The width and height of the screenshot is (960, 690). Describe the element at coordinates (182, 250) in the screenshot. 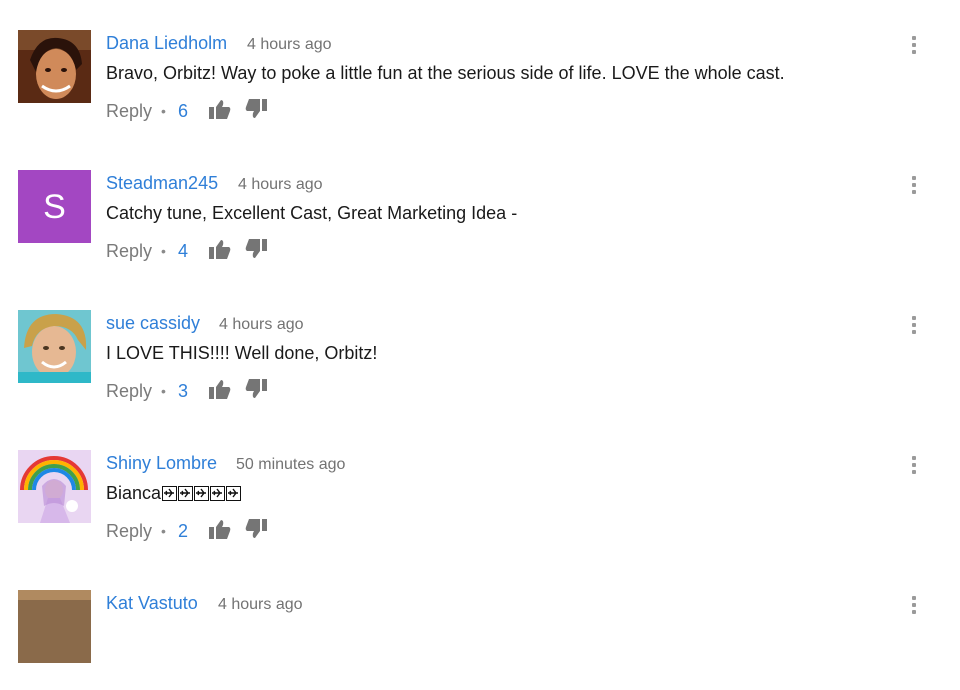

I see `like-count: 4` at that location.